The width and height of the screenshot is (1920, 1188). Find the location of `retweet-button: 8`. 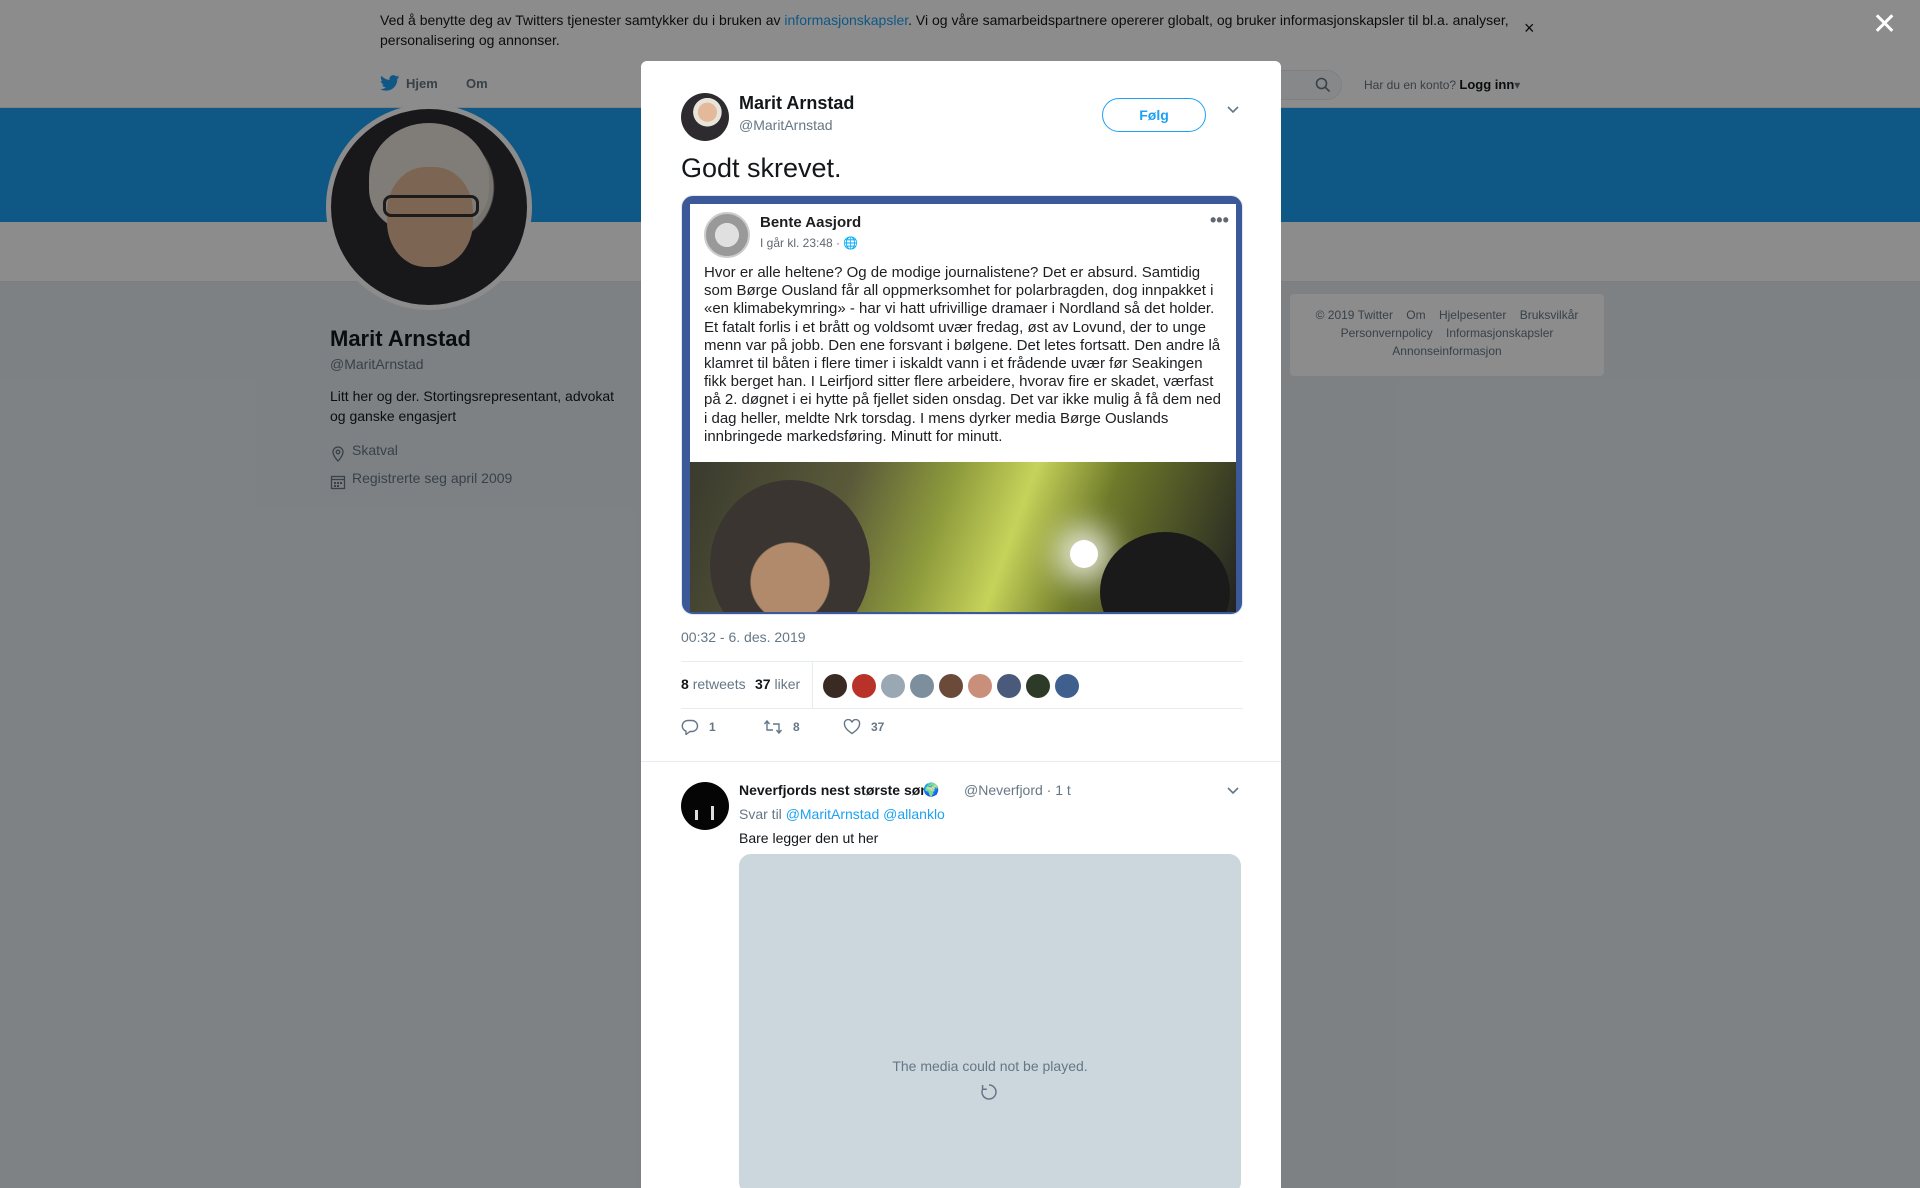

retweet-button: 8 is located at coordinates (781, 727).